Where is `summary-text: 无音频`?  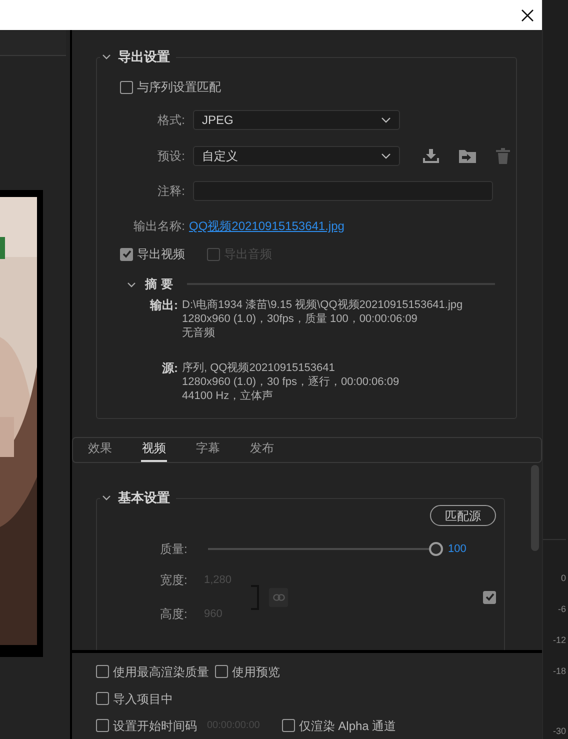 summary-text: 无音频 is located at coordinates (199, 333).